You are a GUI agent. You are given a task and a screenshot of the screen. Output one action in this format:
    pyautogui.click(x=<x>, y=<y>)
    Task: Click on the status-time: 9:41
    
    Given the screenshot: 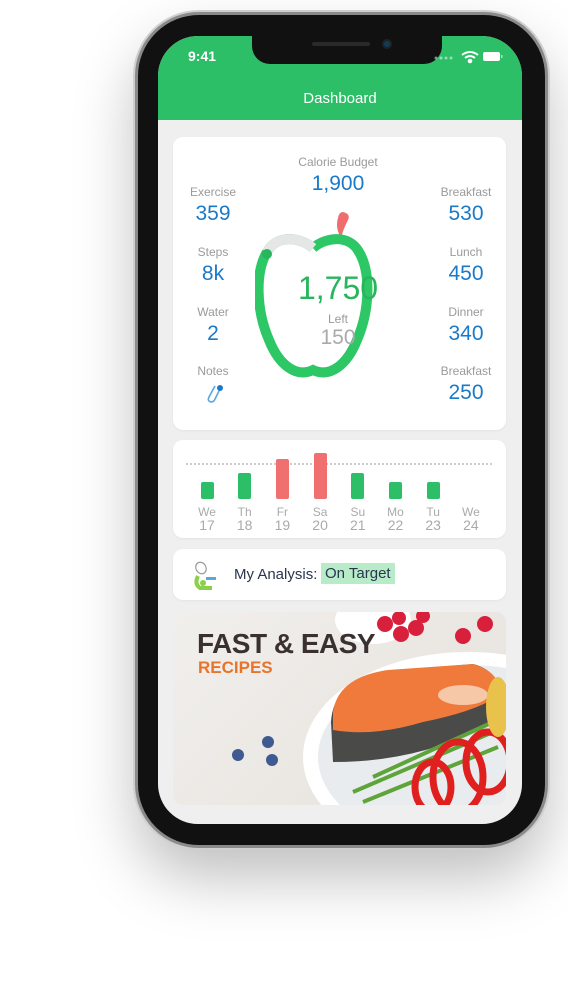 What is the action you would take?
    pyautogui.click(x=202, y=56)
    